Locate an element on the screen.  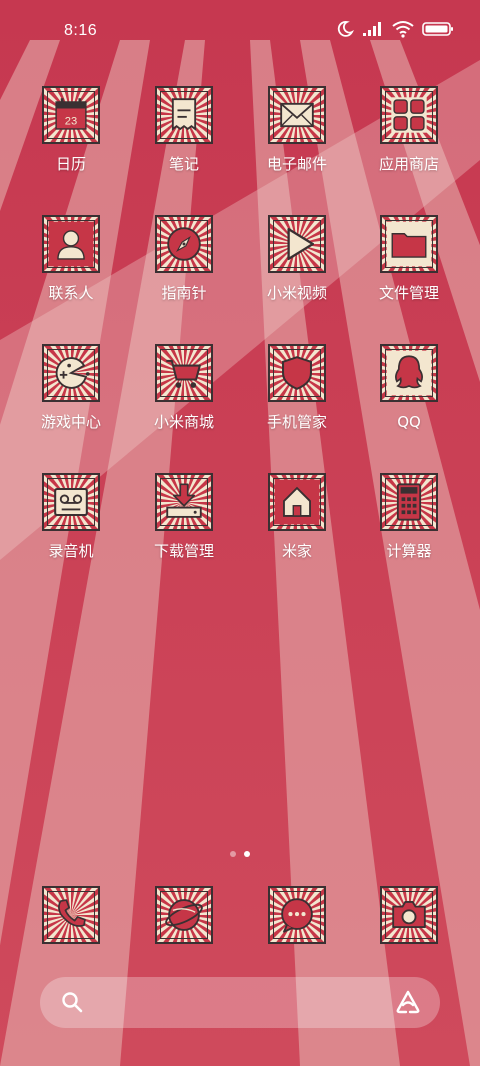
email-icon is located at coordinates (297, 115).